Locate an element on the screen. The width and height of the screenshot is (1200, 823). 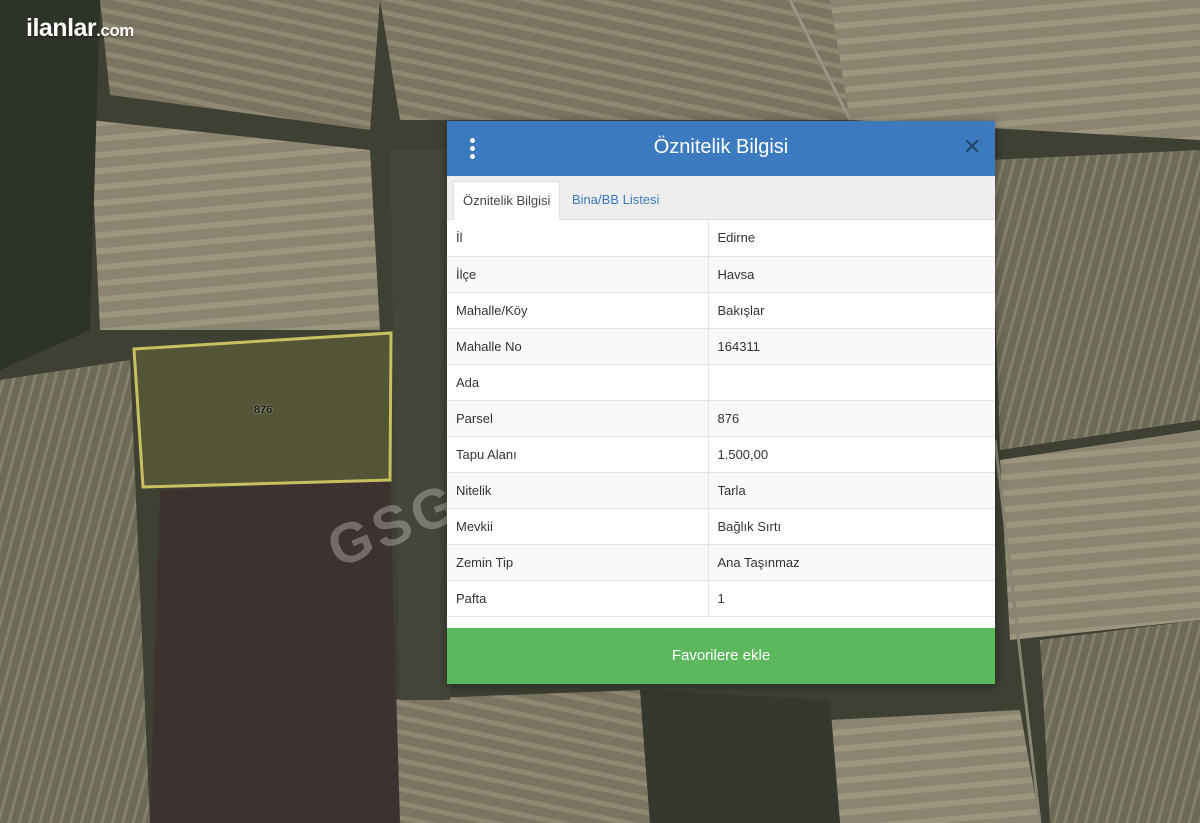
attribute-value: Bakışlar is located at coordinates (851, 310).